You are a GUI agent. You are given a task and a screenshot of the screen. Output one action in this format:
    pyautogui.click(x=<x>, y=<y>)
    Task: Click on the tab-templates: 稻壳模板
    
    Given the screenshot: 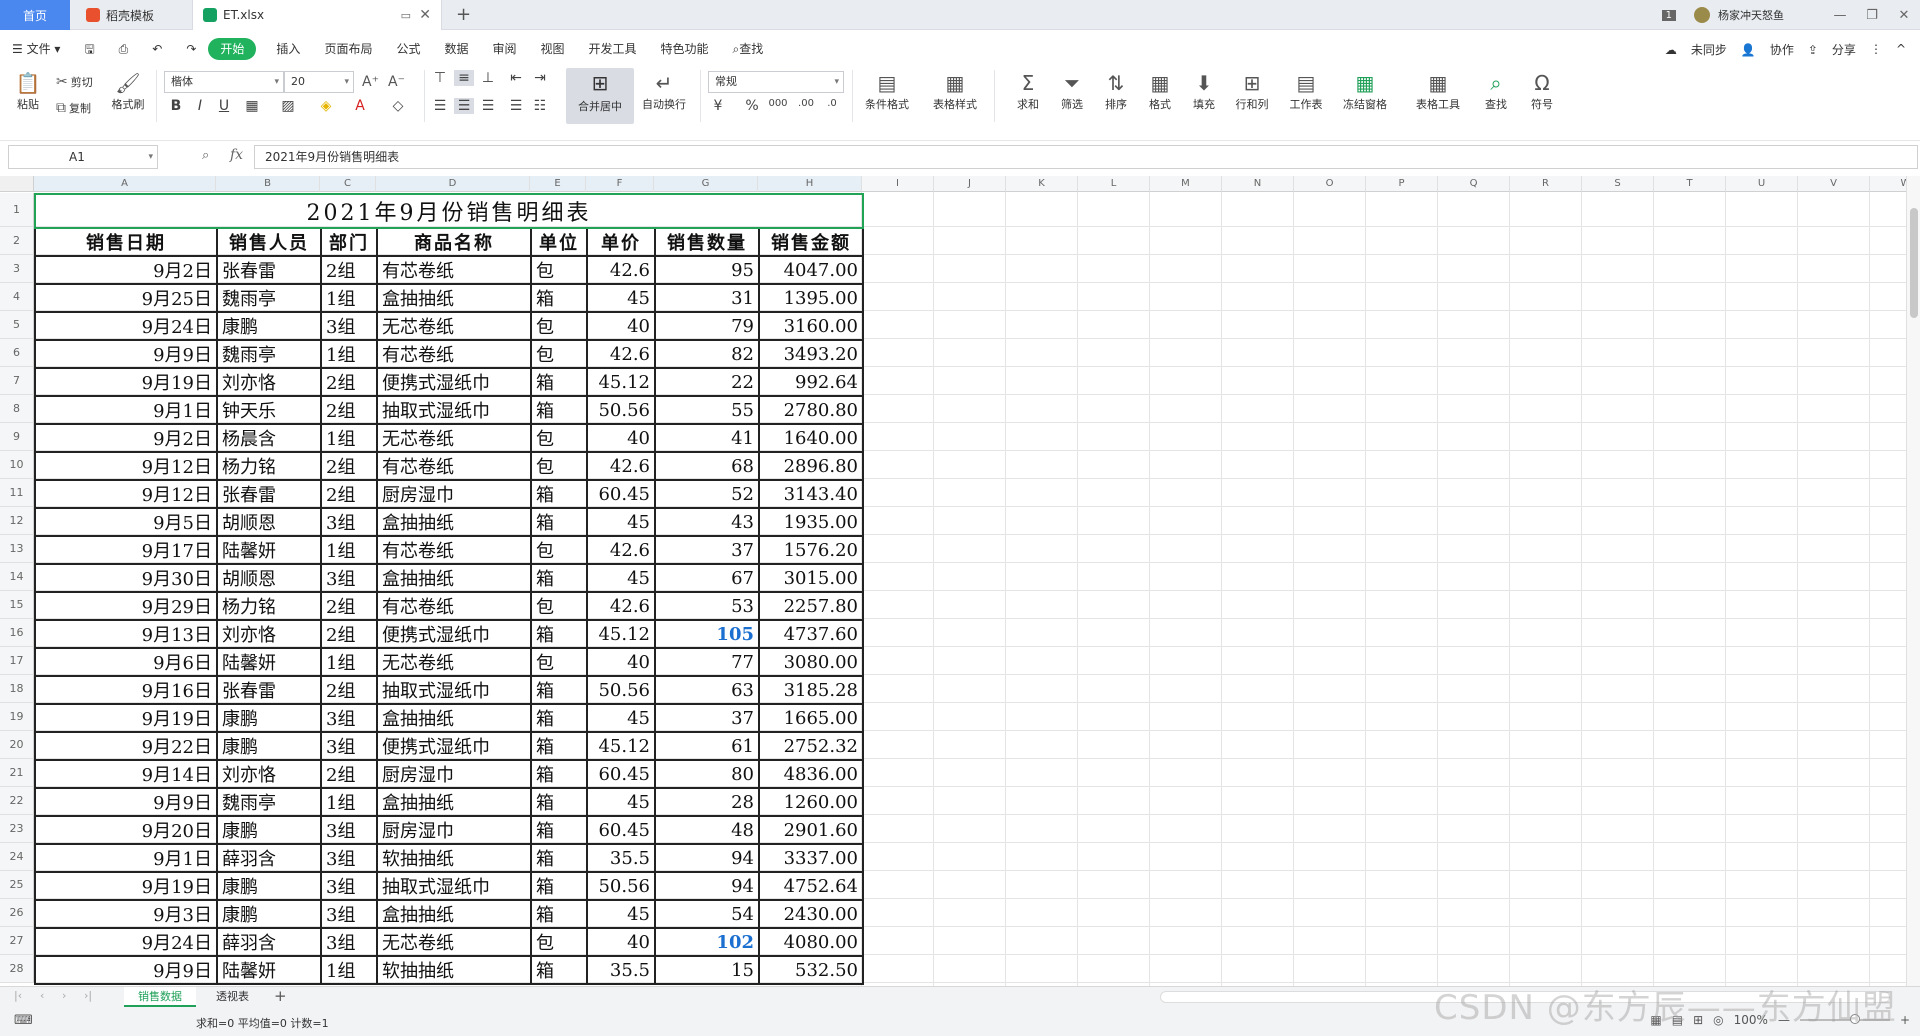 What is the action you would take?
    pyautogui.click(x=131, y=15)
    